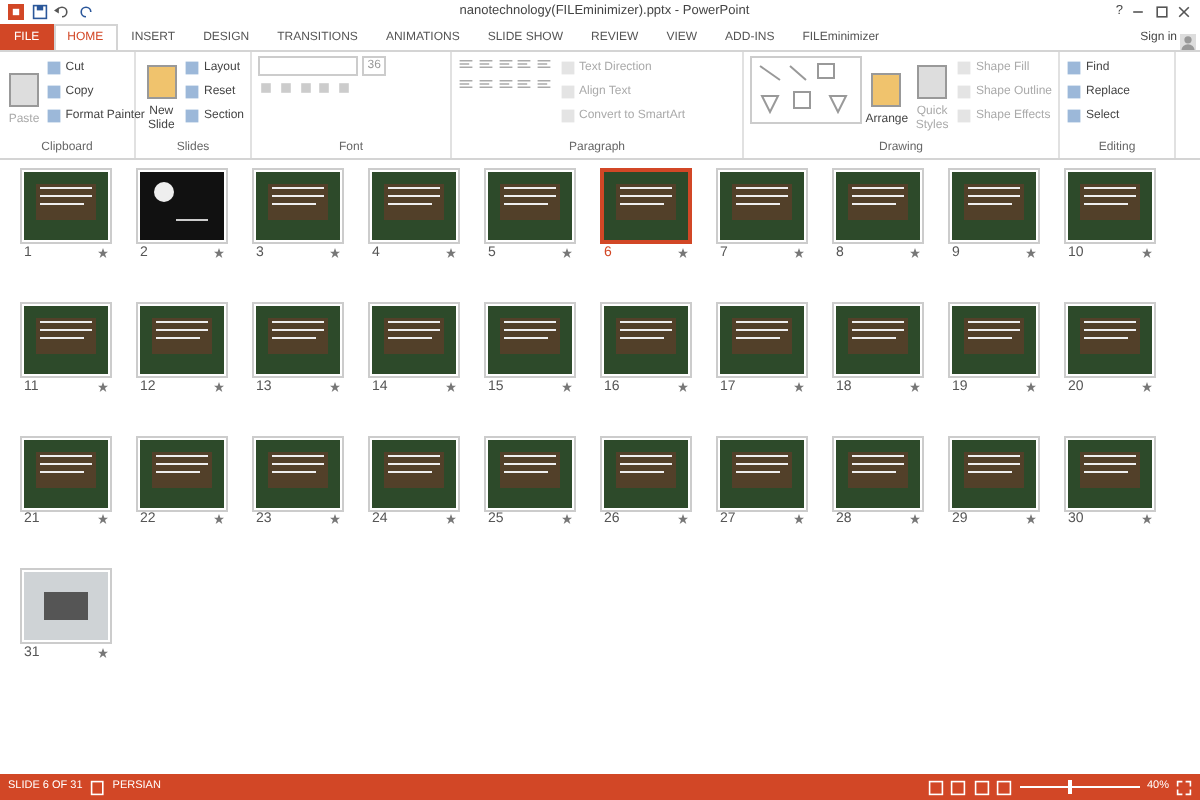  What do you see at coordinates (1161, 12) in the screenshot?
I see `maximize-icon` at bounding box center [1161, 12].